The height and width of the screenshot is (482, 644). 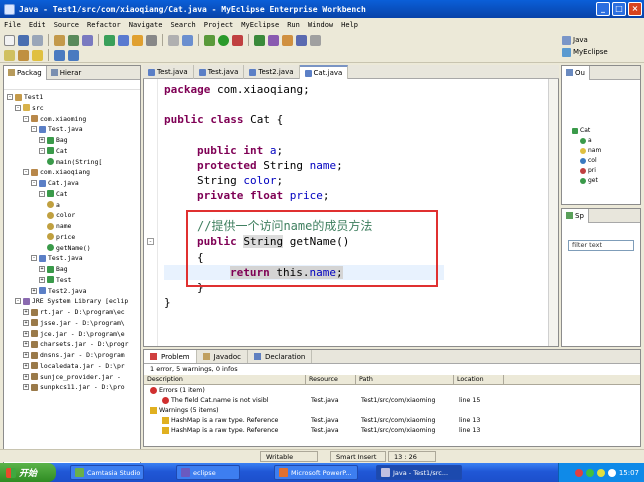 I want to click on debug-icon, so click(x=209, y=40).